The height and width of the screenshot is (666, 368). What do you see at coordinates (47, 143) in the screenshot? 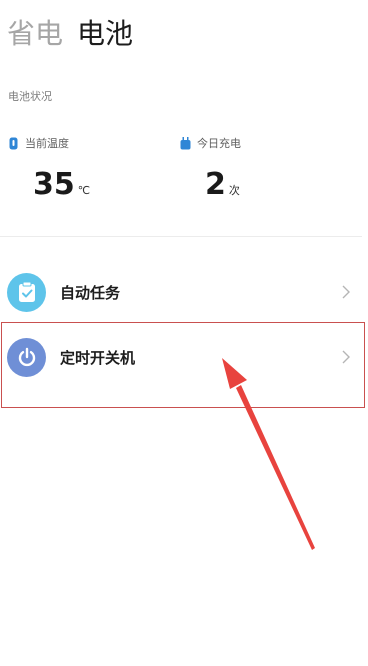
I see `temperature-label: 当前温度` at bounding box center [47, 143].